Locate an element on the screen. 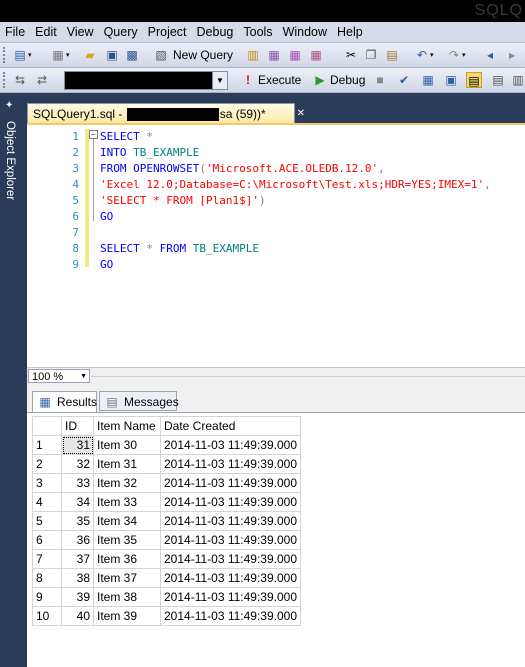  table-row: 2 32 Item 31 2014-11-03 11:49:39.000 is located at coordinates (167, 464).